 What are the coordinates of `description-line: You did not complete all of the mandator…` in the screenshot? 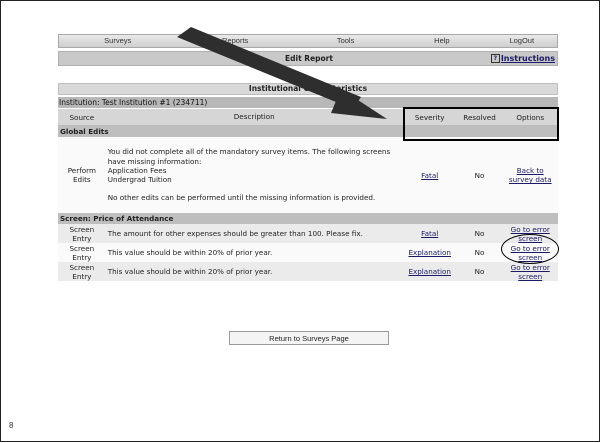 It's located at (249, 156).